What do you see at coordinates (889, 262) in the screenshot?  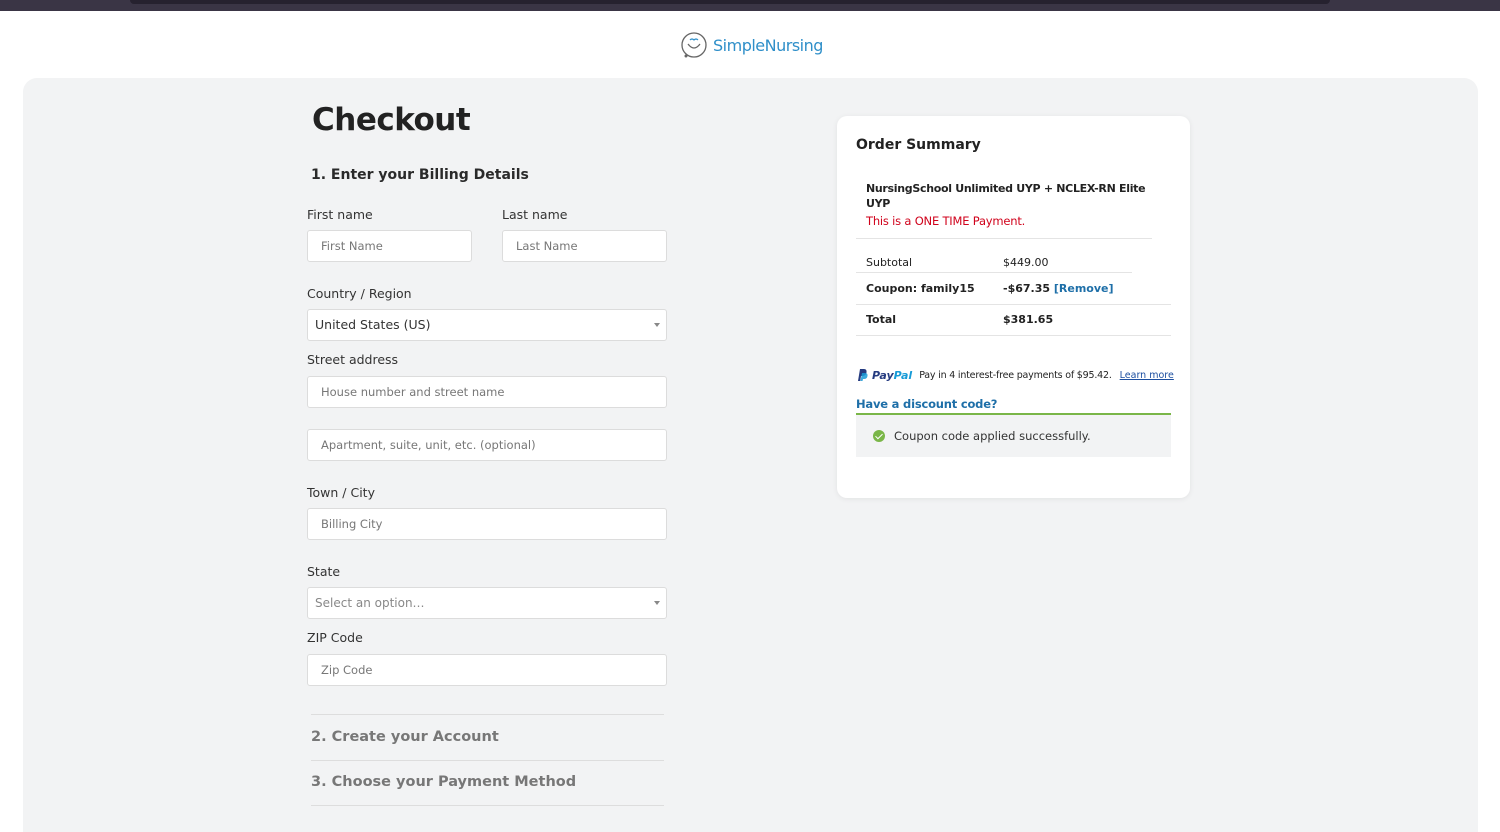 I see `subtotal-label: Subtotal` at bounding box center [889, 262].